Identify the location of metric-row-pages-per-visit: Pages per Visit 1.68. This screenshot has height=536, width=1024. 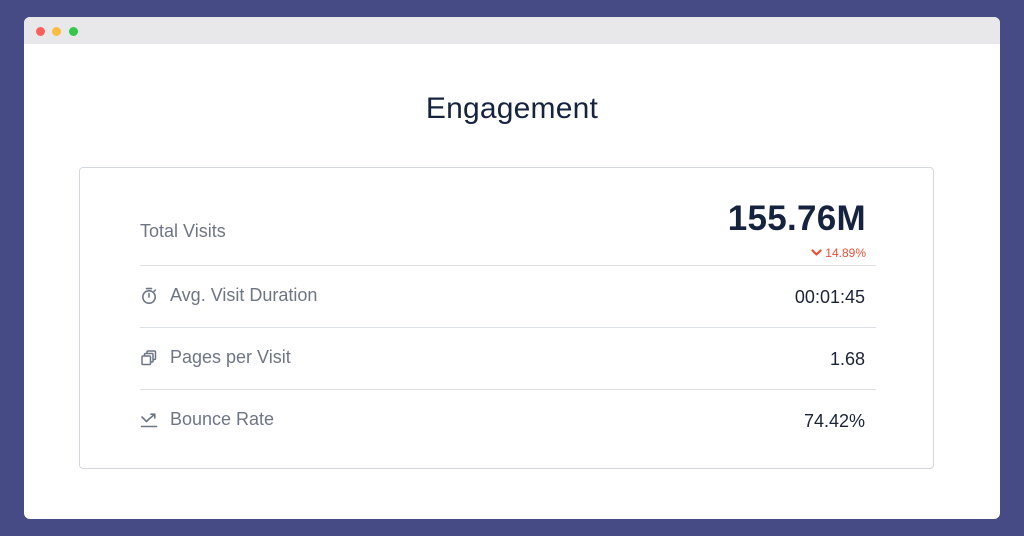
(508, 359).